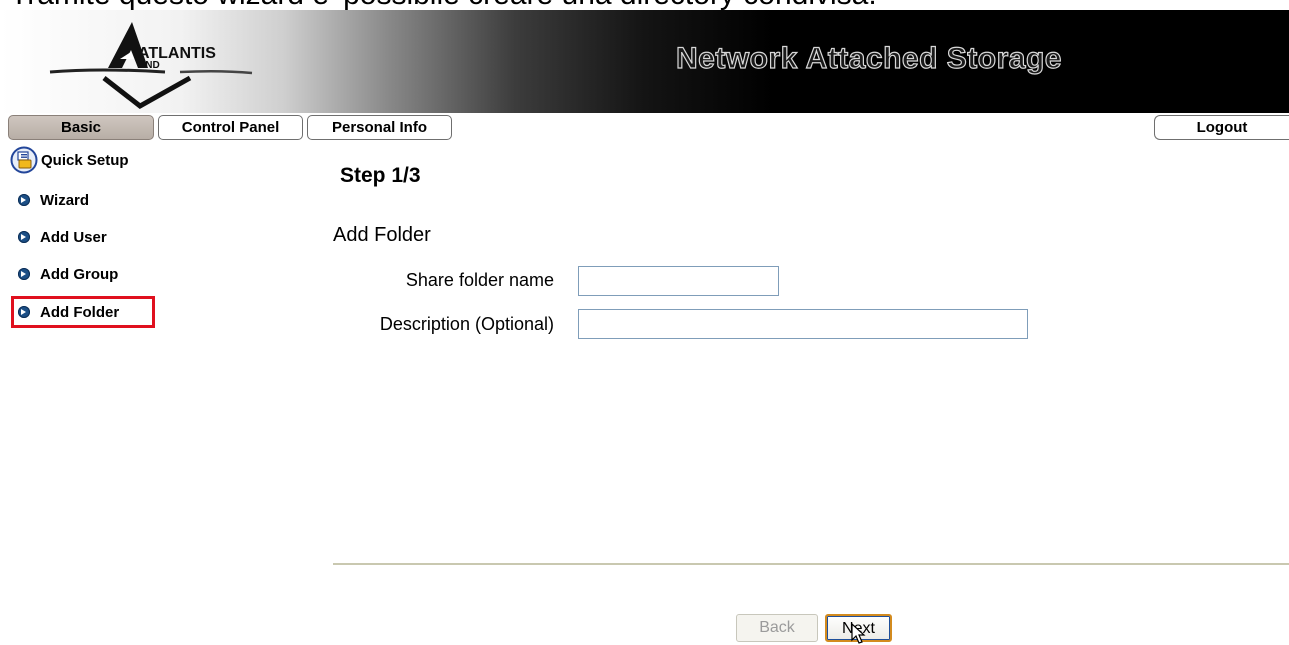 The height and width of the screenshot is (645, 1289). Describe the element at coordinates (85, 160) in the screenshot. I see `sidebar-header-label: Quick Setup` at that location.